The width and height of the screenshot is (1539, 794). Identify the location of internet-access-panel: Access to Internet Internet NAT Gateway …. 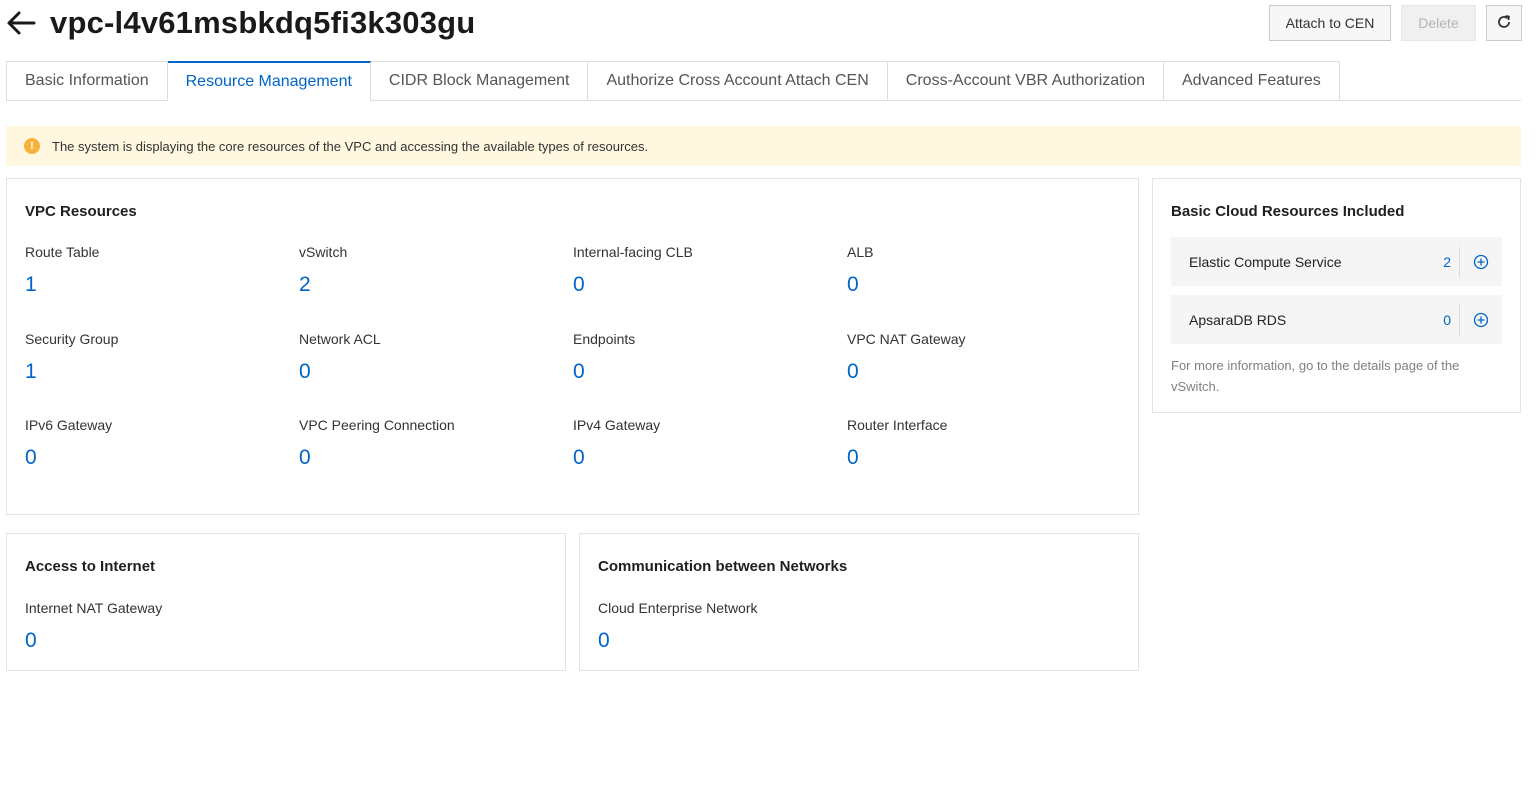
(286, 602).